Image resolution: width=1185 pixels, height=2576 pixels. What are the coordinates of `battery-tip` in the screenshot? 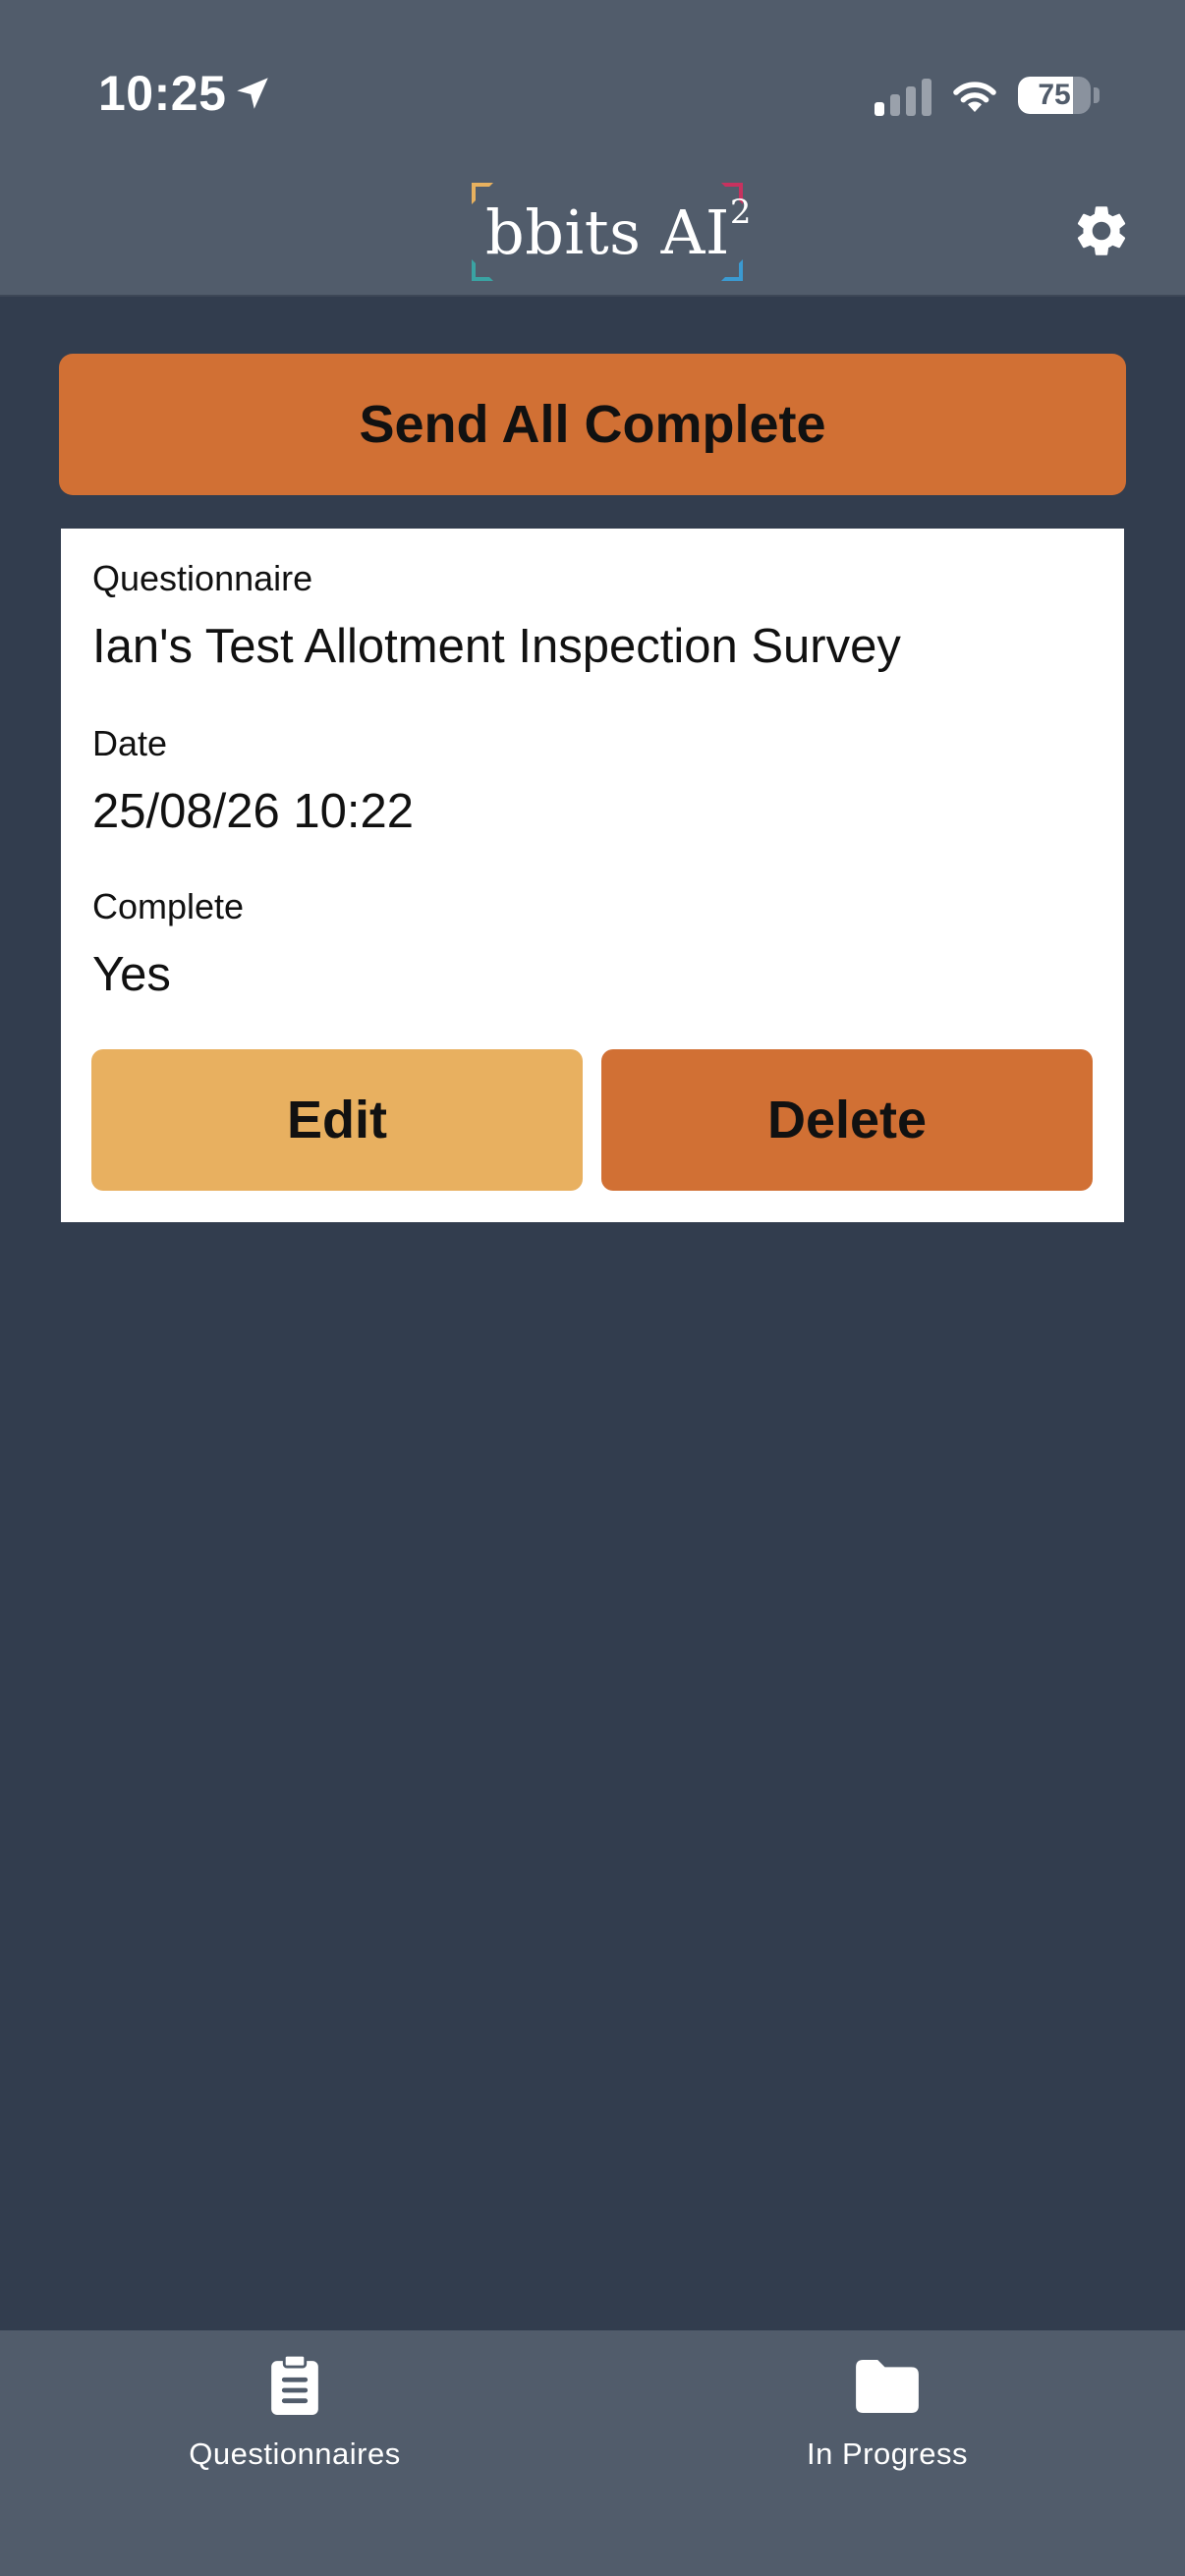 It's located at (1097, 95).